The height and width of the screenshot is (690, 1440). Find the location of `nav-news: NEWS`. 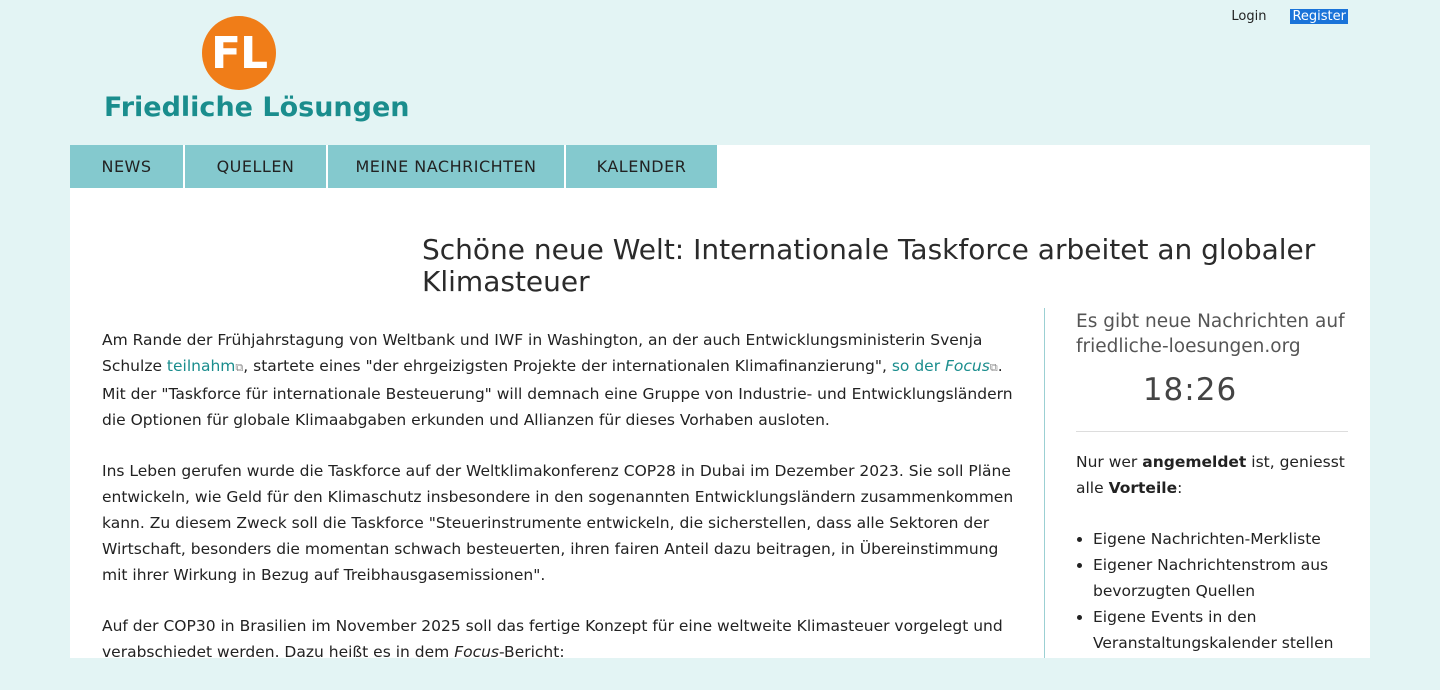

nav-news: NEWS is located at coordinates (126, 166).